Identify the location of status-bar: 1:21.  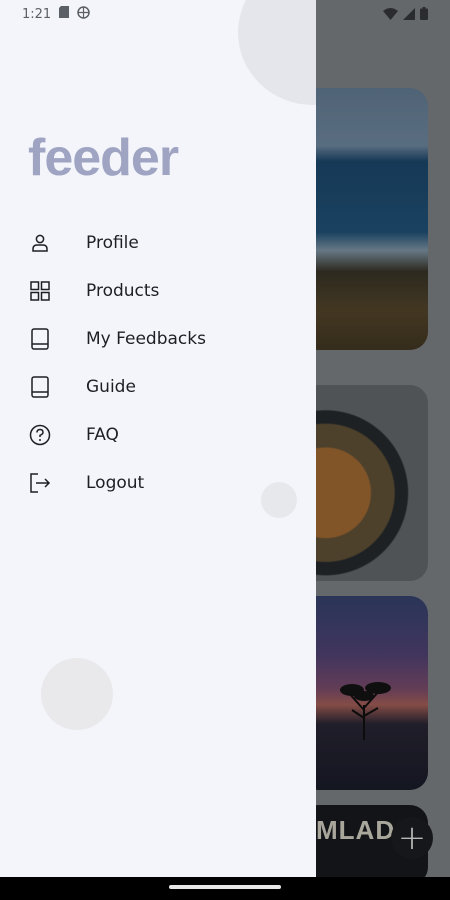
(225, 14).